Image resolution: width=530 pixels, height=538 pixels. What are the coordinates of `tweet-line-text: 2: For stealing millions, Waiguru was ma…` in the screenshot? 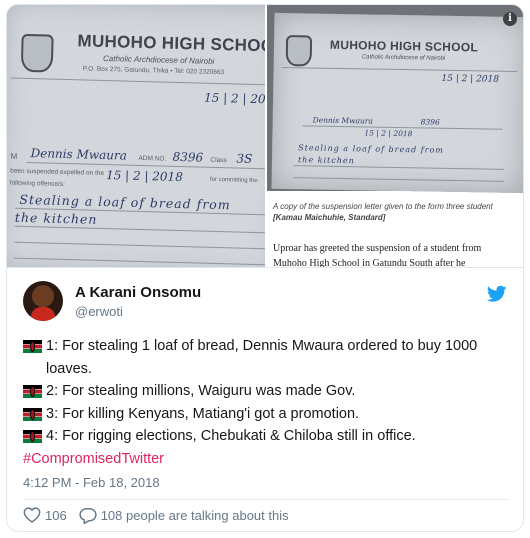 It's located at (201, 391).